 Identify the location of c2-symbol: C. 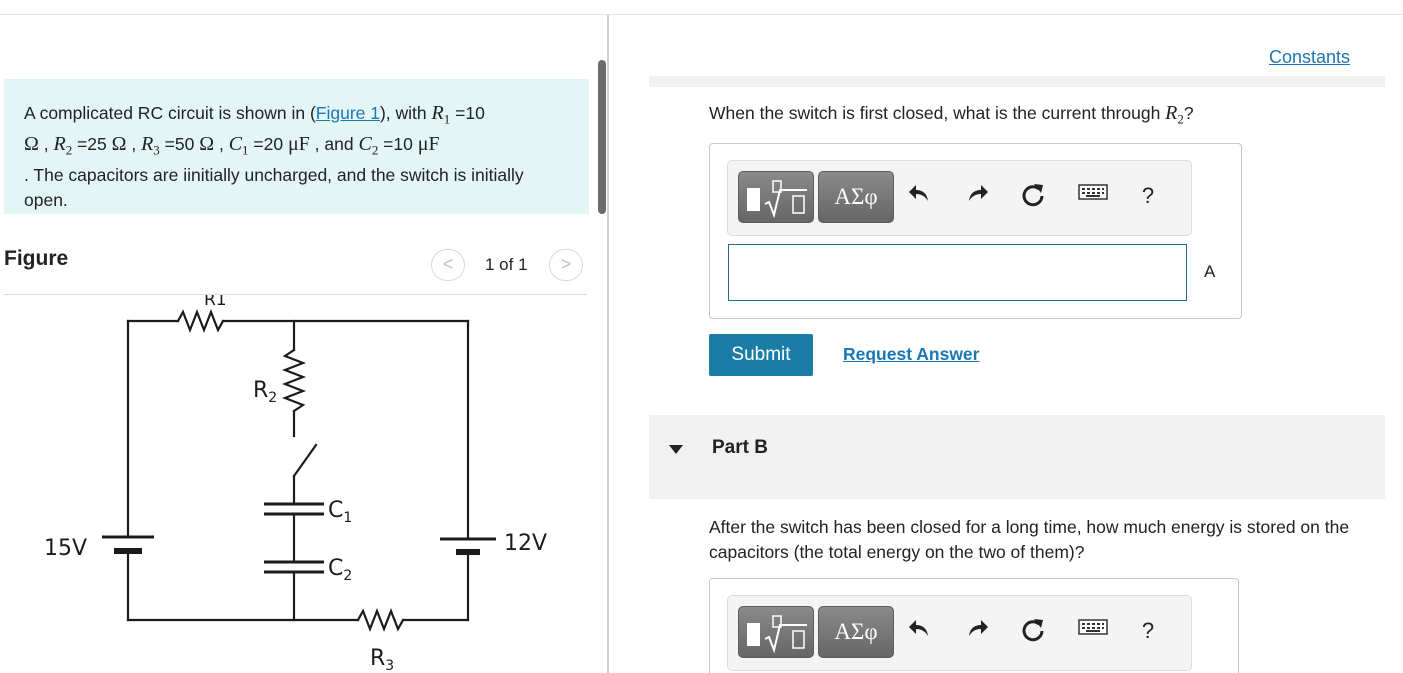
(365, 144).